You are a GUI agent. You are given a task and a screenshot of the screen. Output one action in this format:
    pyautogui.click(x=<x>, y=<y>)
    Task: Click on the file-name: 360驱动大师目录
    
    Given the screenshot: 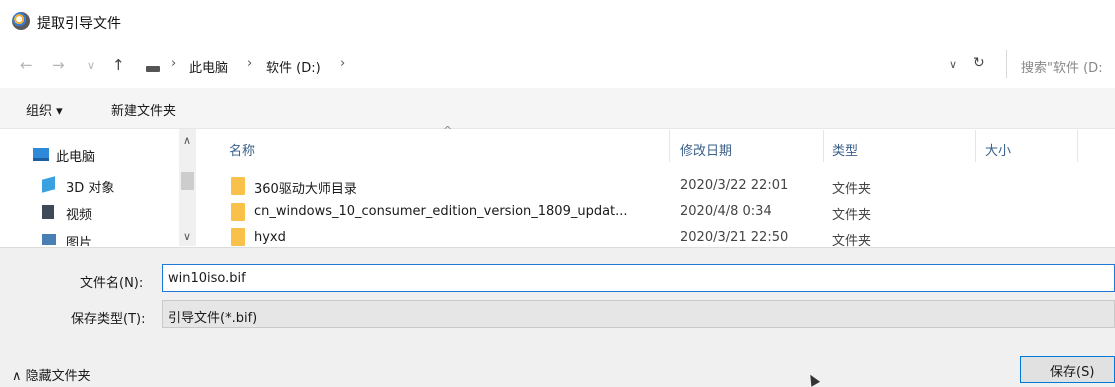 What is the action you would take?
    pyautogui.click(x=305, y=189)
    